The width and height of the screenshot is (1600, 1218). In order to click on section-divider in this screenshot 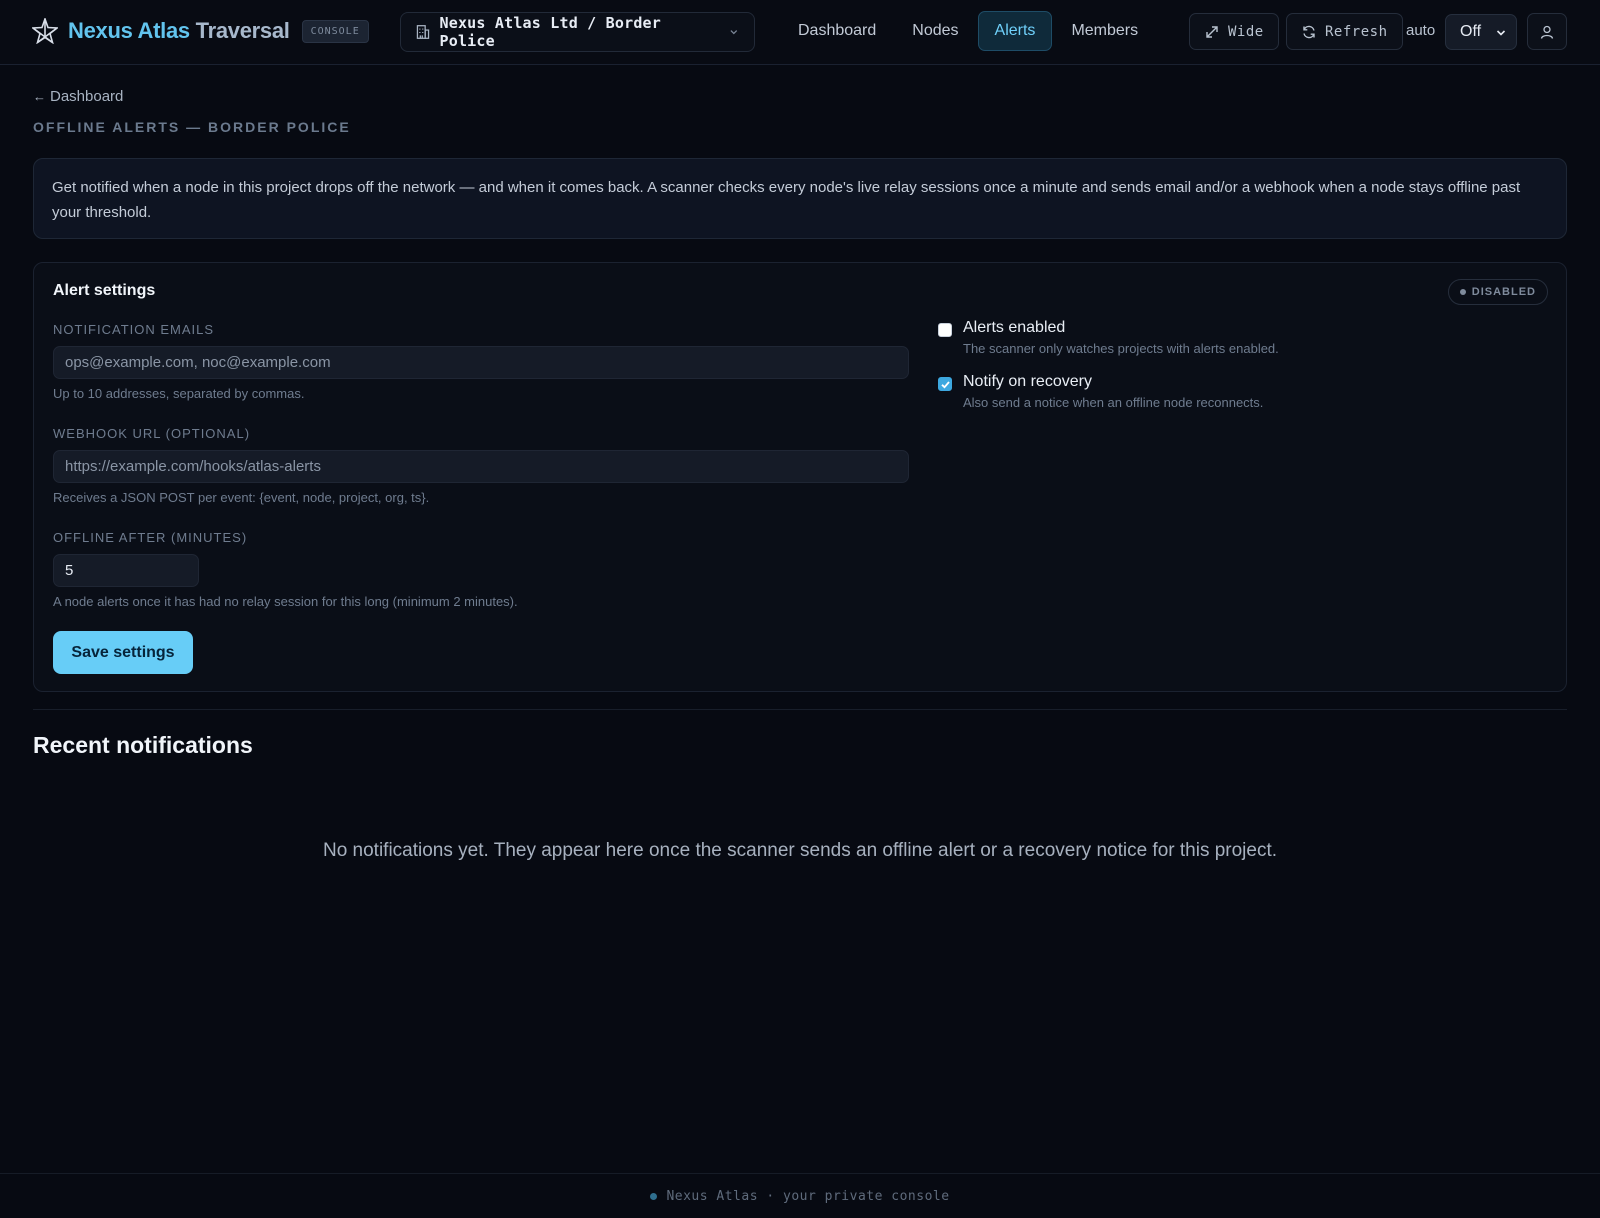, I will do `click(800, 709)`.